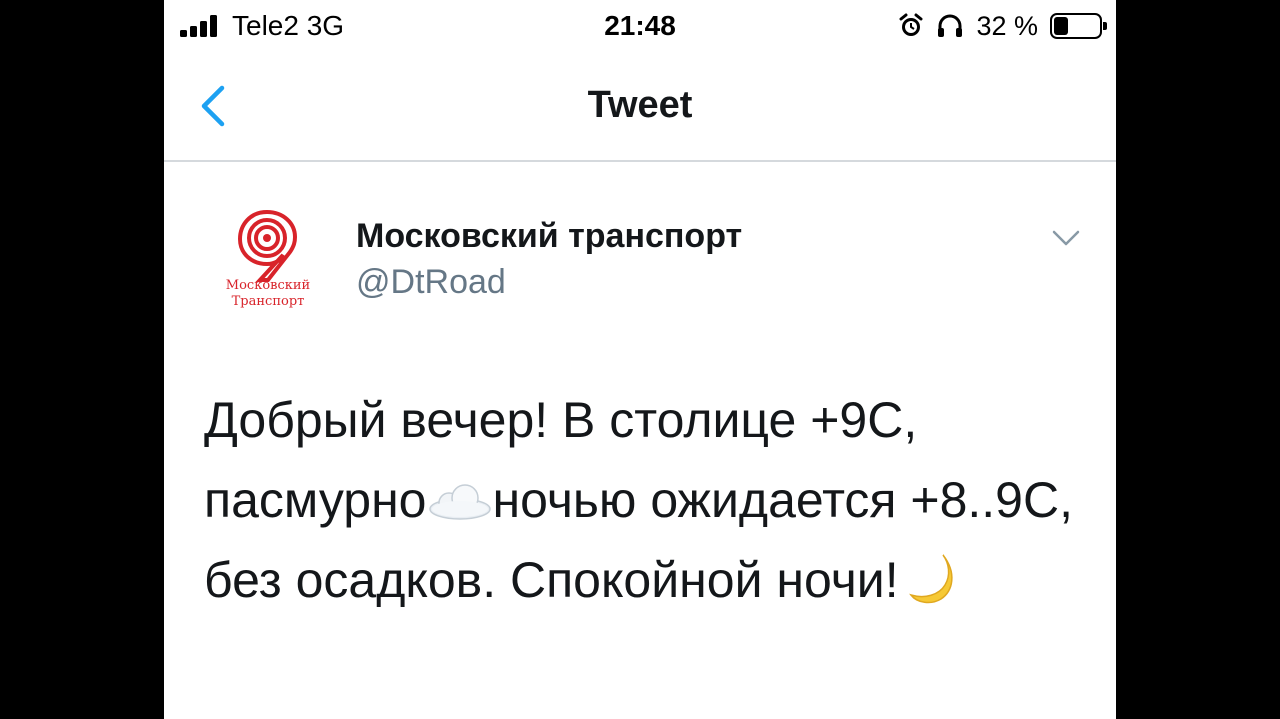  What do you see at coordinates (911, 24) in the screenshot?
I see `alarm-icon` at bounding box center [911, 24].